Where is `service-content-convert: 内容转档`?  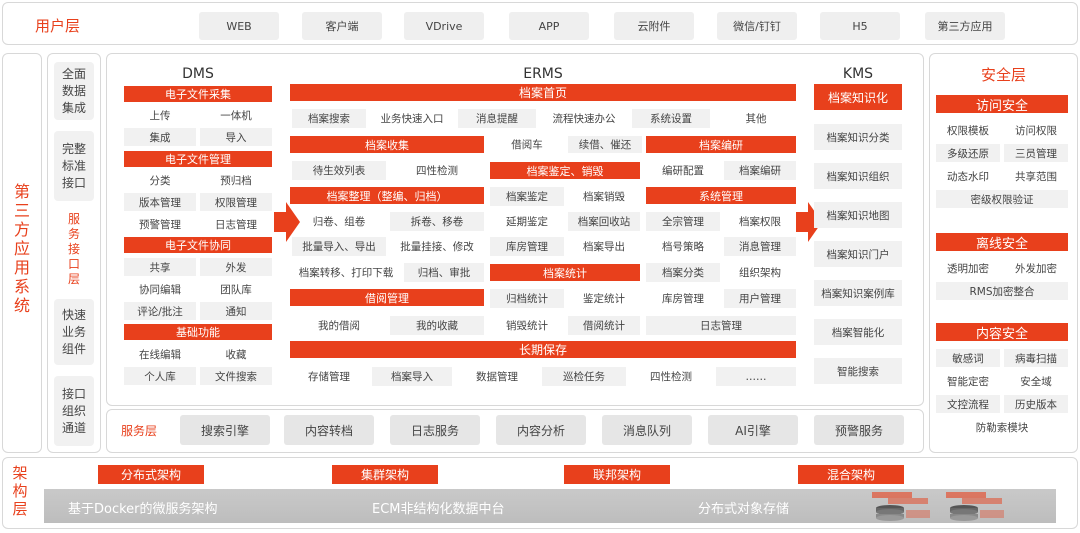
service-content-convert: 内容转档 is located at coordinates (329, 430).